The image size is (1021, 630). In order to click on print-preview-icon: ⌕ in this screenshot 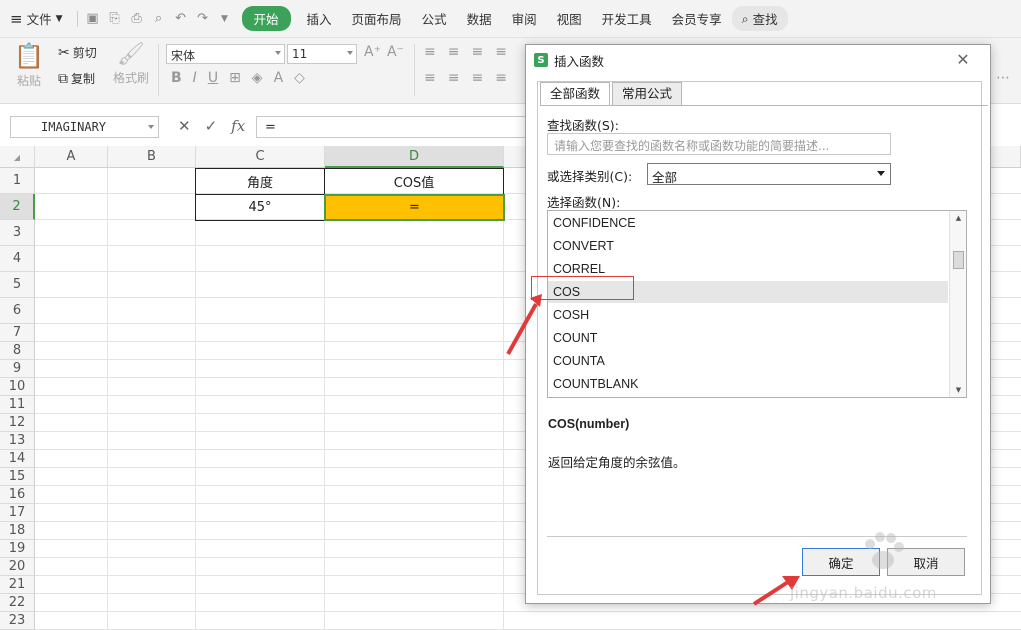, I will do `click(159, 19)`.